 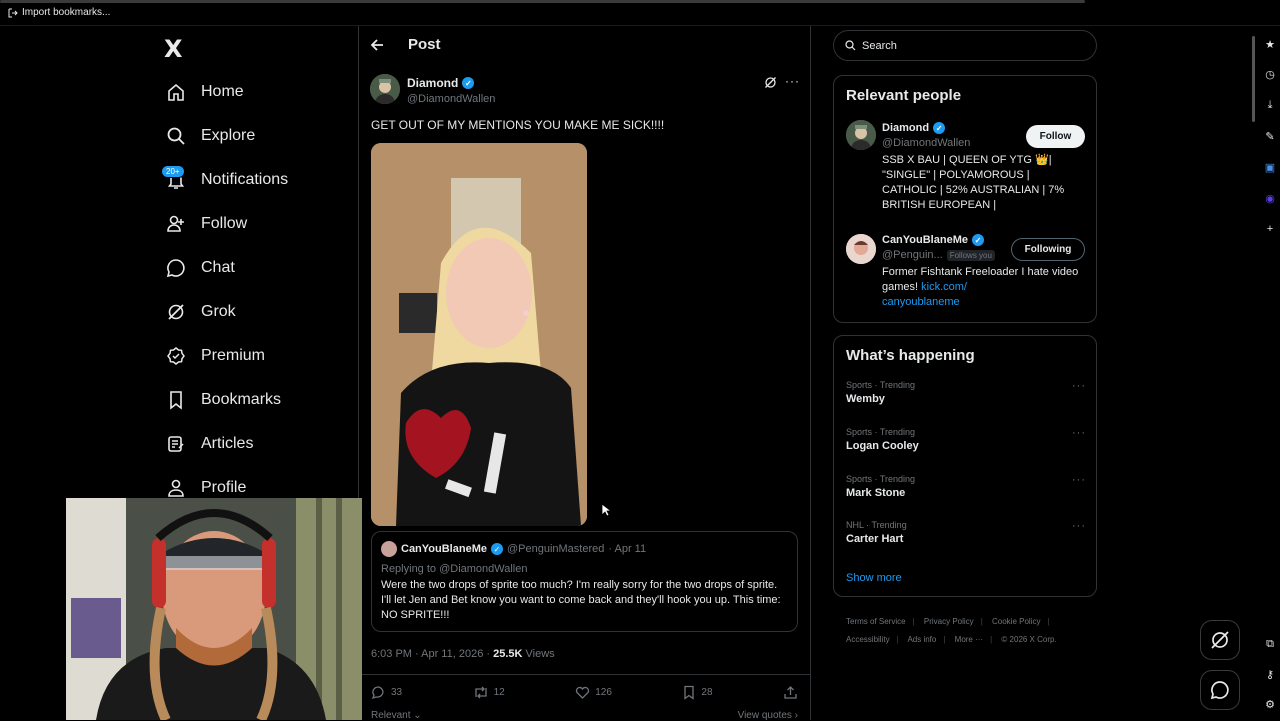 What do you see at coordinates (1016, 621) in the screenshot?
I see `footer-link: Cookie Policy` at bounding box center [1016, 621].